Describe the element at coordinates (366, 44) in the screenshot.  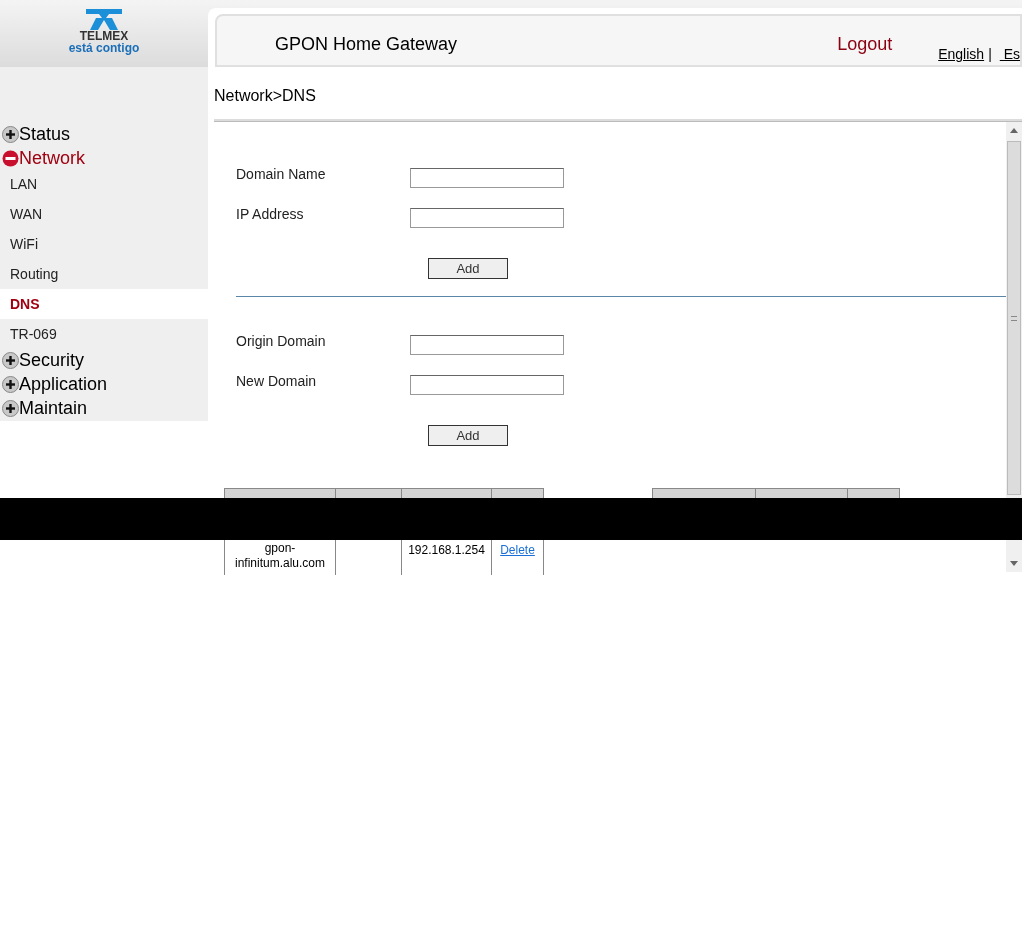
I see `page-title: GPON Home Gateway` at that location.